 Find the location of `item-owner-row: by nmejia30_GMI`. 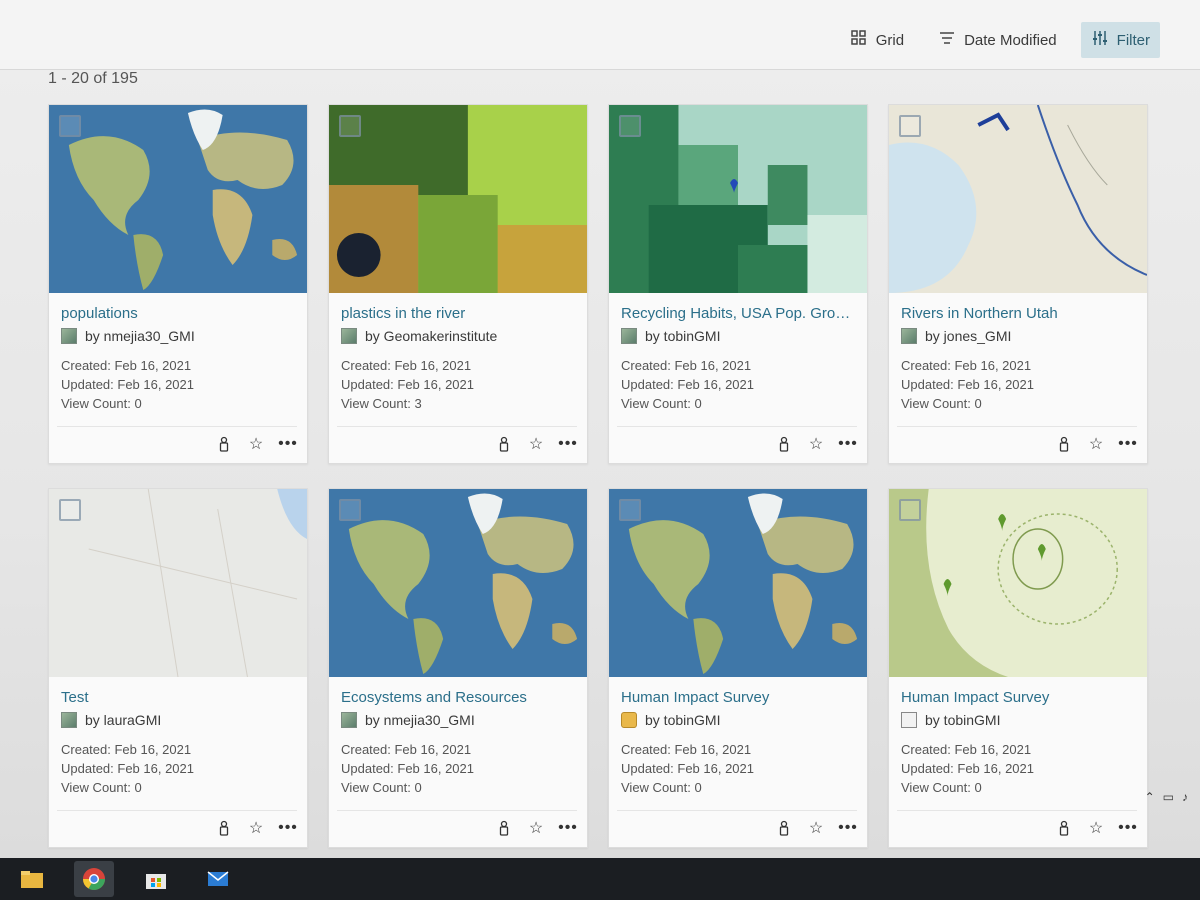

item-owner-row: by nmejia30_GMI is located at coordinates (179, 336).